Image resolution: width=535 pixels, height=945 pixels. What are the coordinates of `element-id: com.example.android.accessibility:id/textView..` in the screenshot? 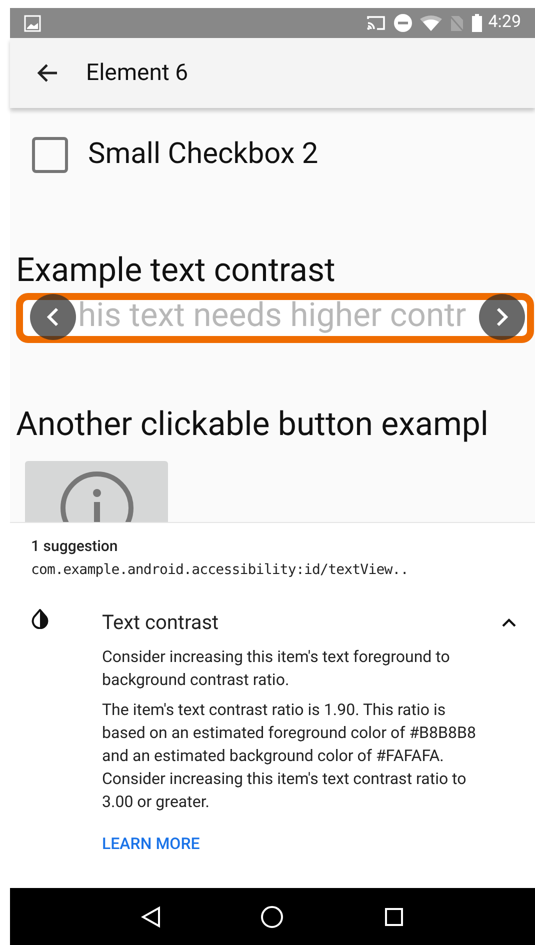 It's located at (220, 570).